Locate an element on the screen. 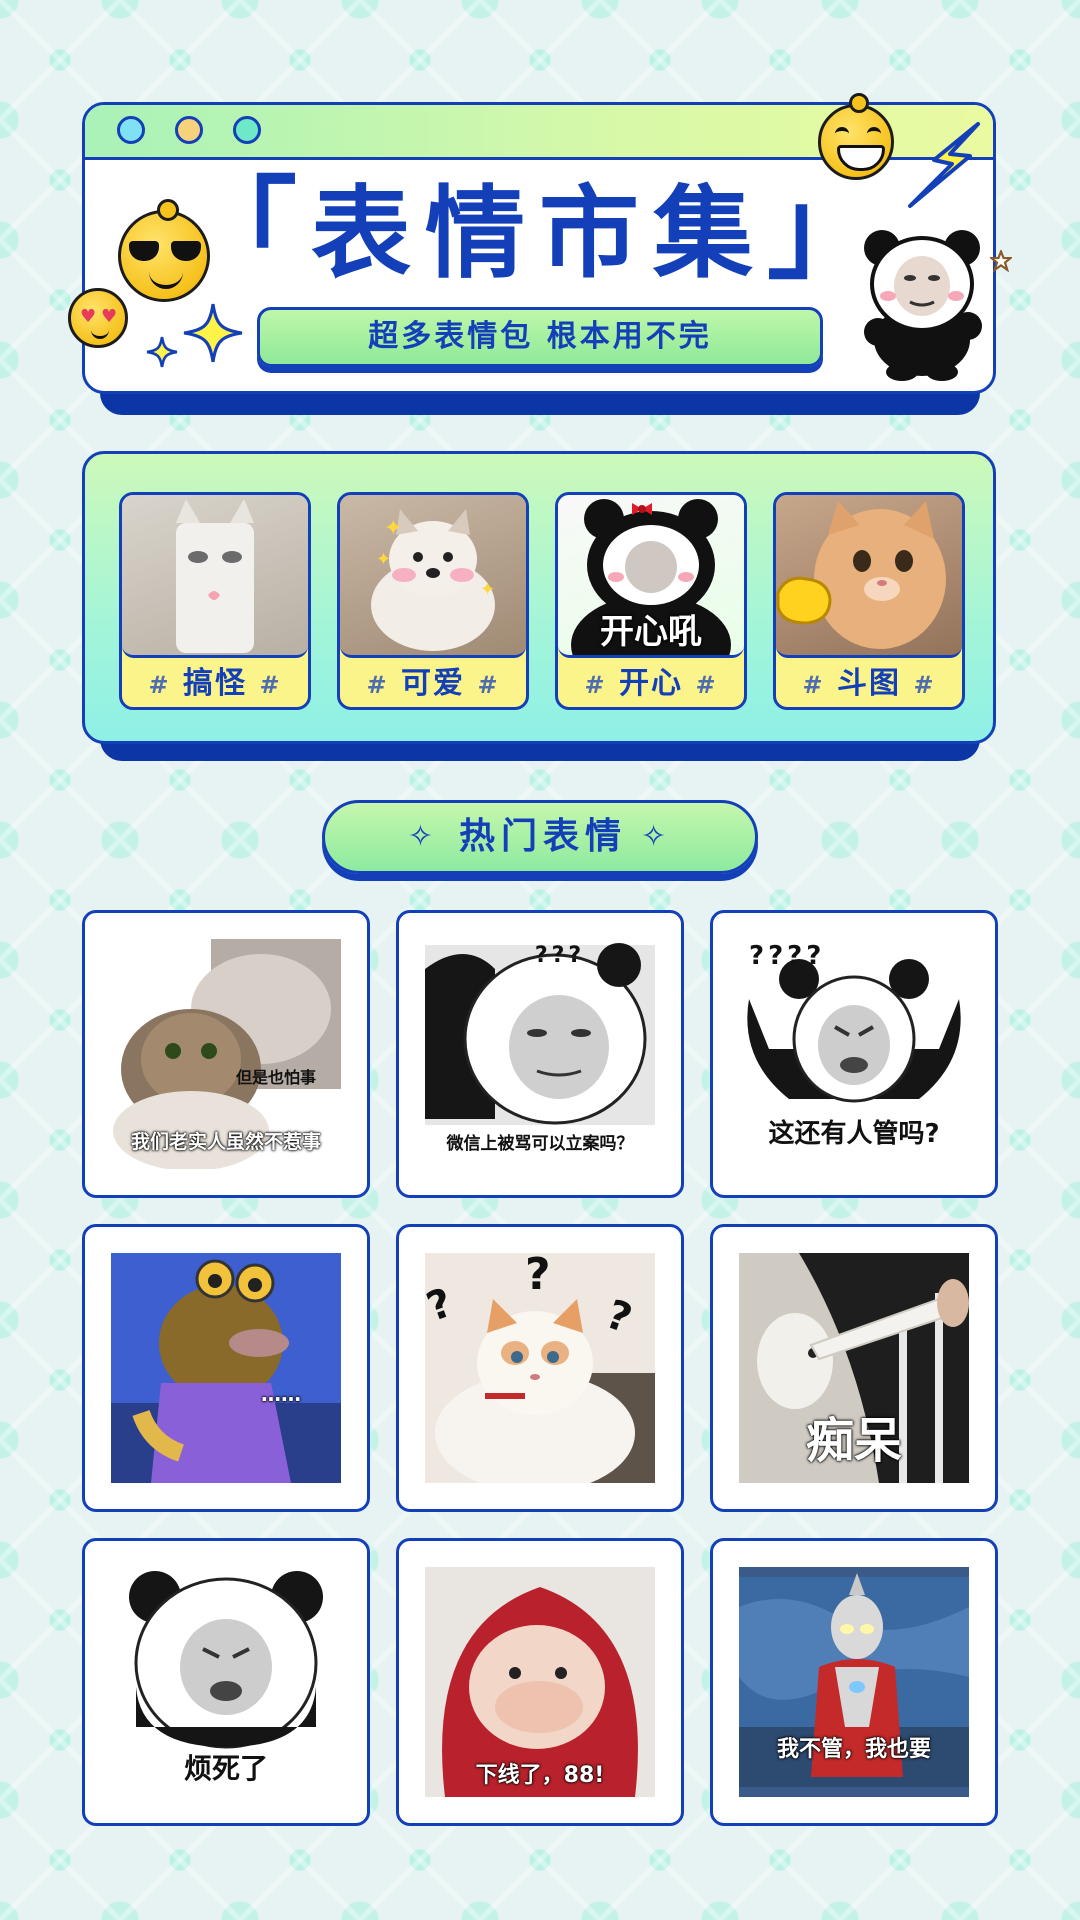 Image resolution: width=1080 pixels, height=1920 pixels. meme-image-bird: 痴呆 is located at coordinates (854, 1368).